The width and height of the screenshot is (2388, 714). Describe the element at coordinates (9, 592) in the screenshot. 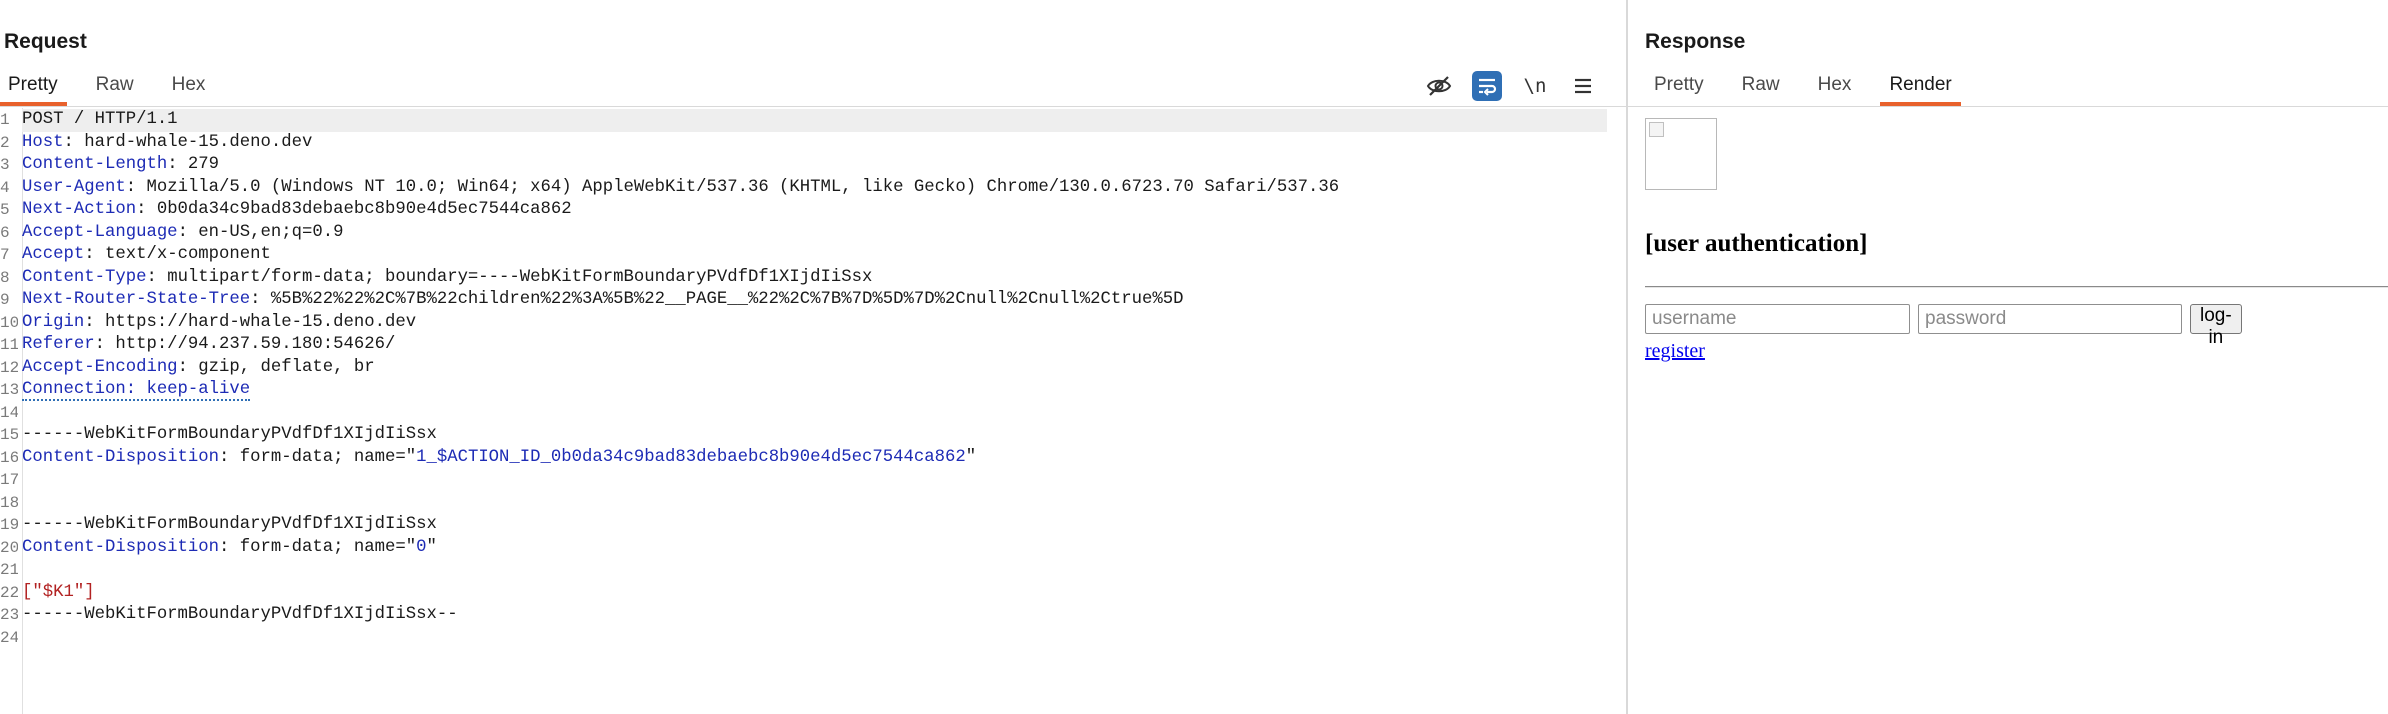

I see `line-number: 22` at that location.